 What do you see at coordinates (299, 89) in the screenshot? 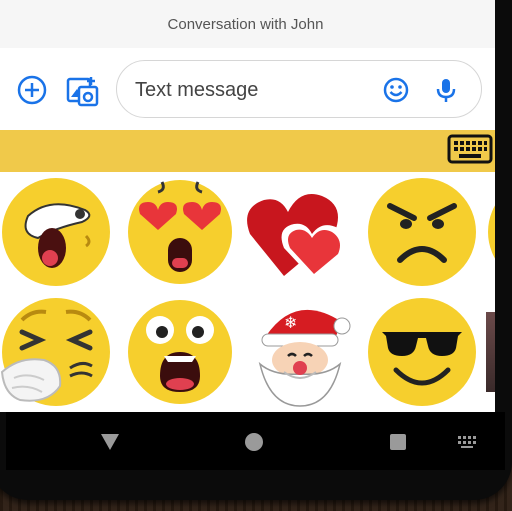
I see `text-message-input: Text message` at bounding box center [299, 89].